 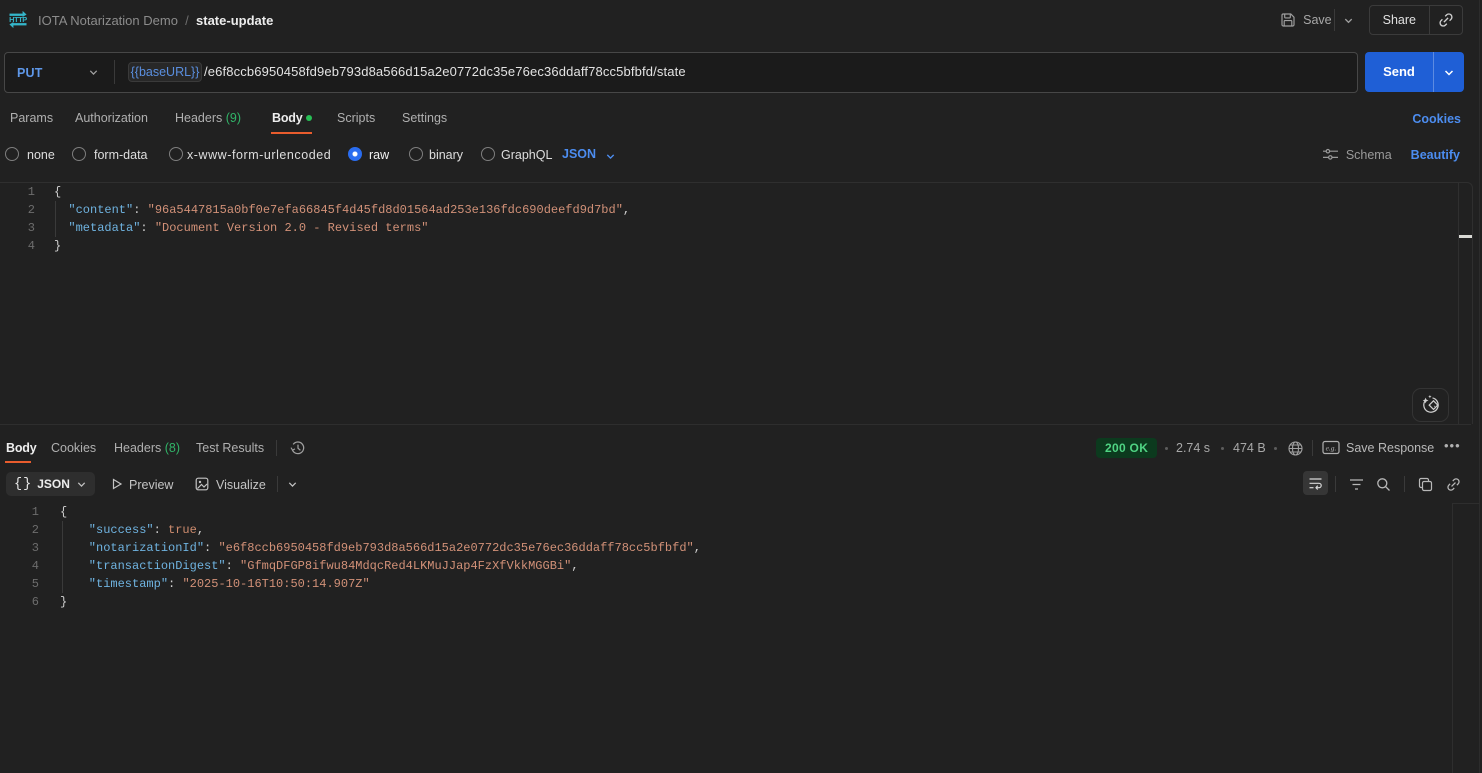 I want to click on svg-text: e.g., so click(x=1331, y=447).